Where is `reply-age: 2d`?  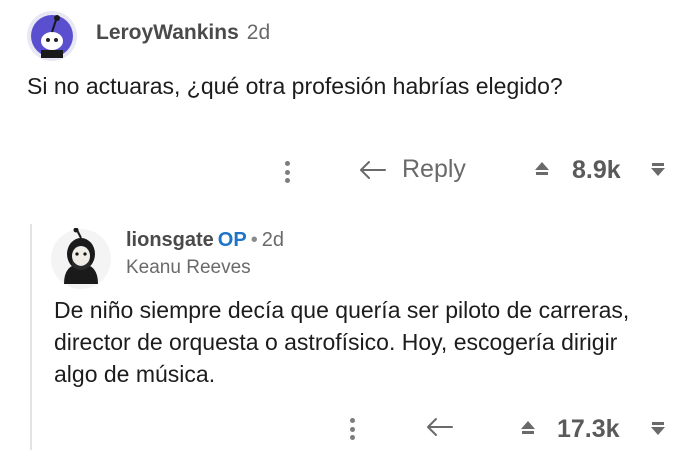
reply-age: 2d is located at coordinates (272, 240).